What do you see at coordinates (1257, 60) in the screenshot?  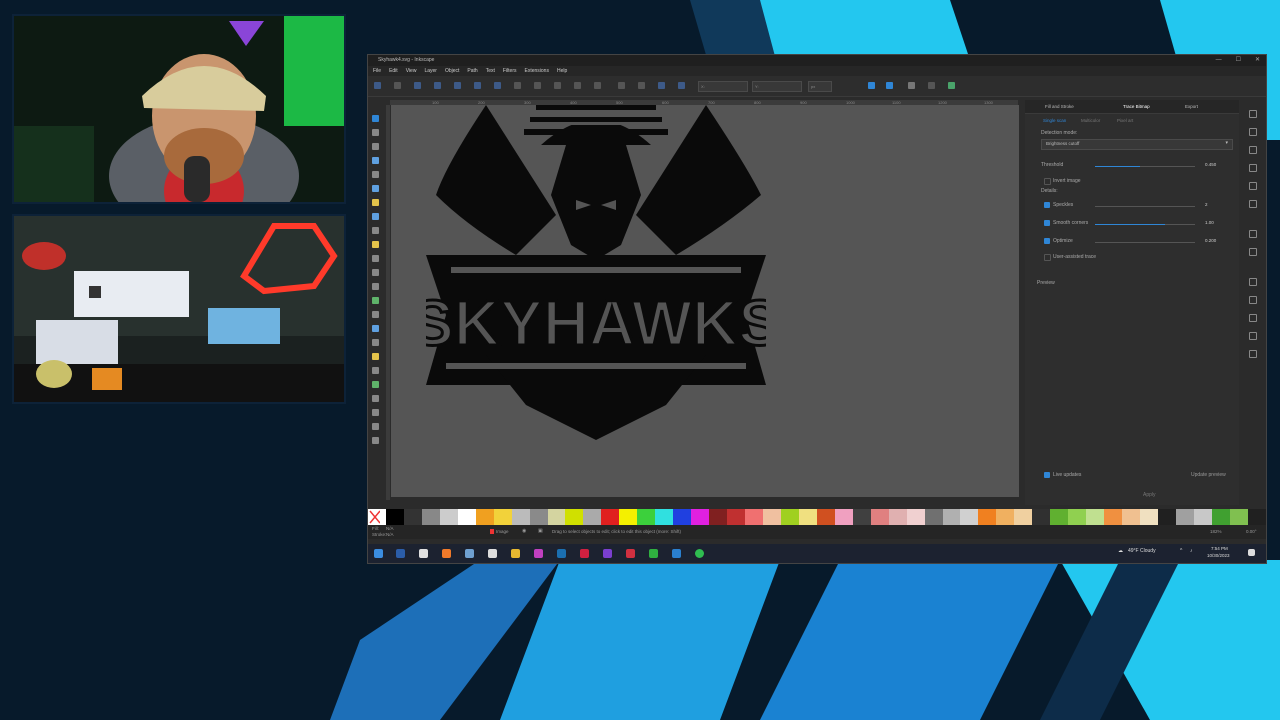 I see `close-button: ✕` at bounding box center [1257, 60].